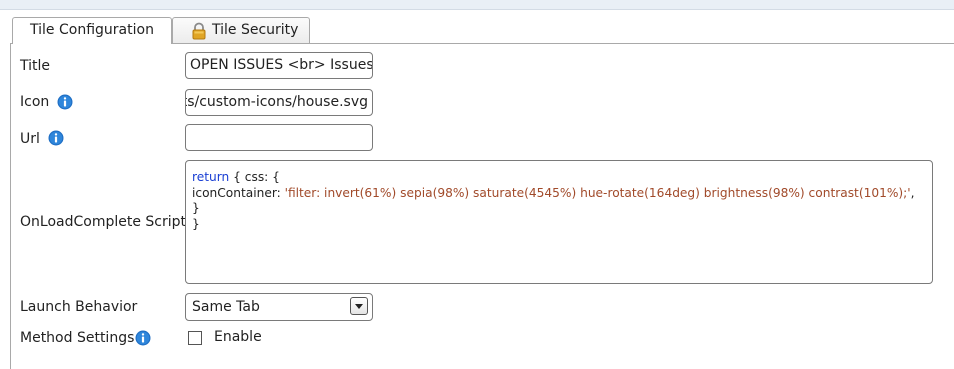 The image size is (954, 369). I want to click on url-label: Url, so click(30, 139).